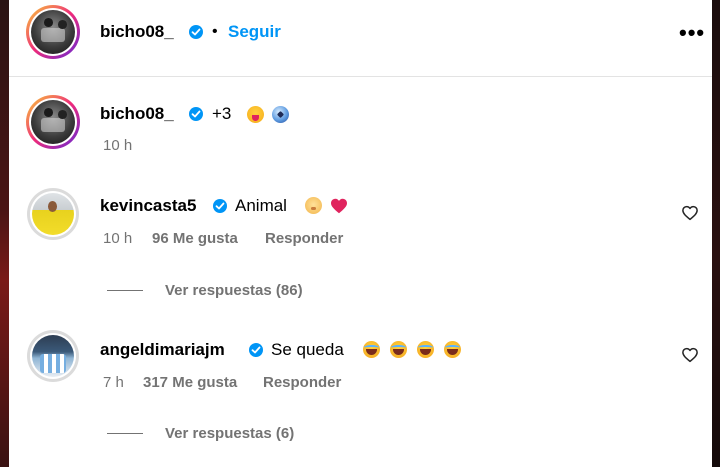 The width and height of the screenshot is (720, 467). What do you see at coordinates (339, 206) in the screenshot?
I see `red-heart-emoji` at bounding box center [339, 206].